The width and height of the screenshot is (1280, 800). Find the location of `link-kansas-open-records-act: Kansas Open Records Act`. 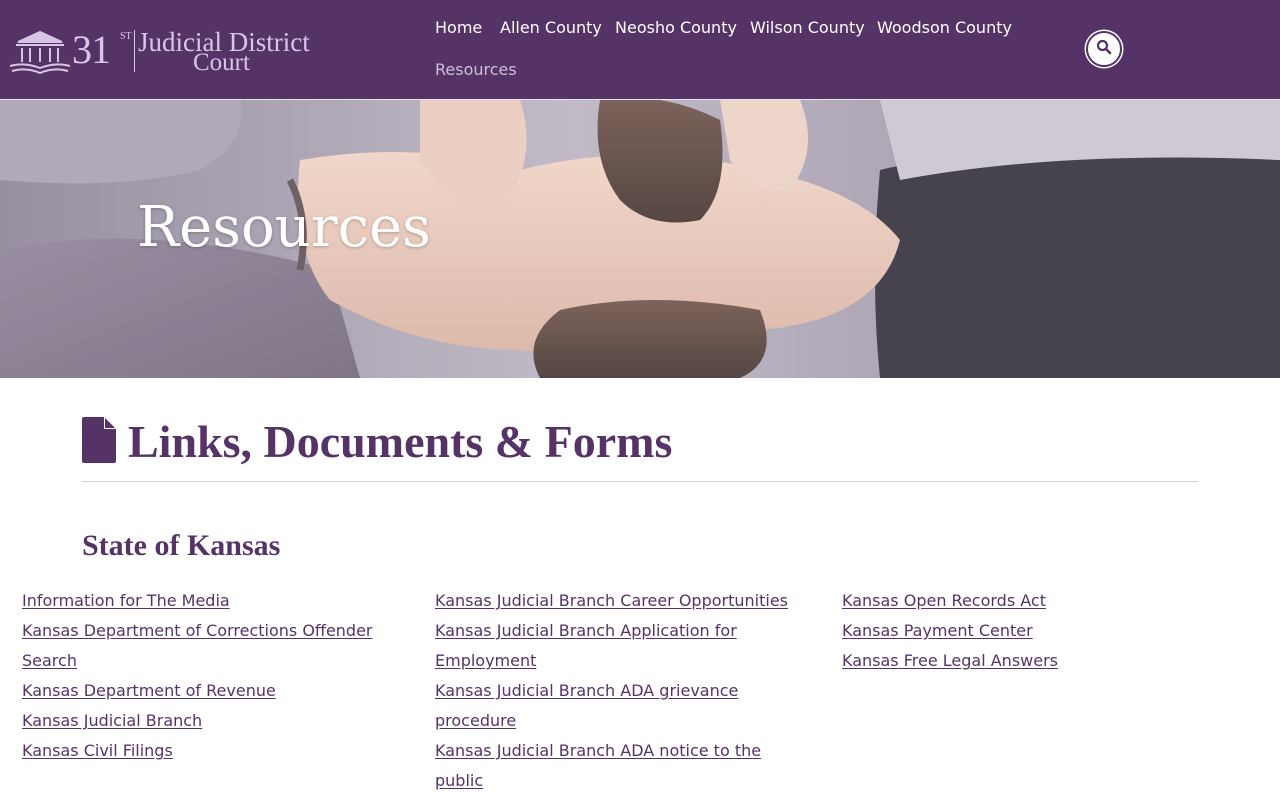

link-kansas-open-records-act: Kansas Open Records Act is located at coordinates (1032, 601).